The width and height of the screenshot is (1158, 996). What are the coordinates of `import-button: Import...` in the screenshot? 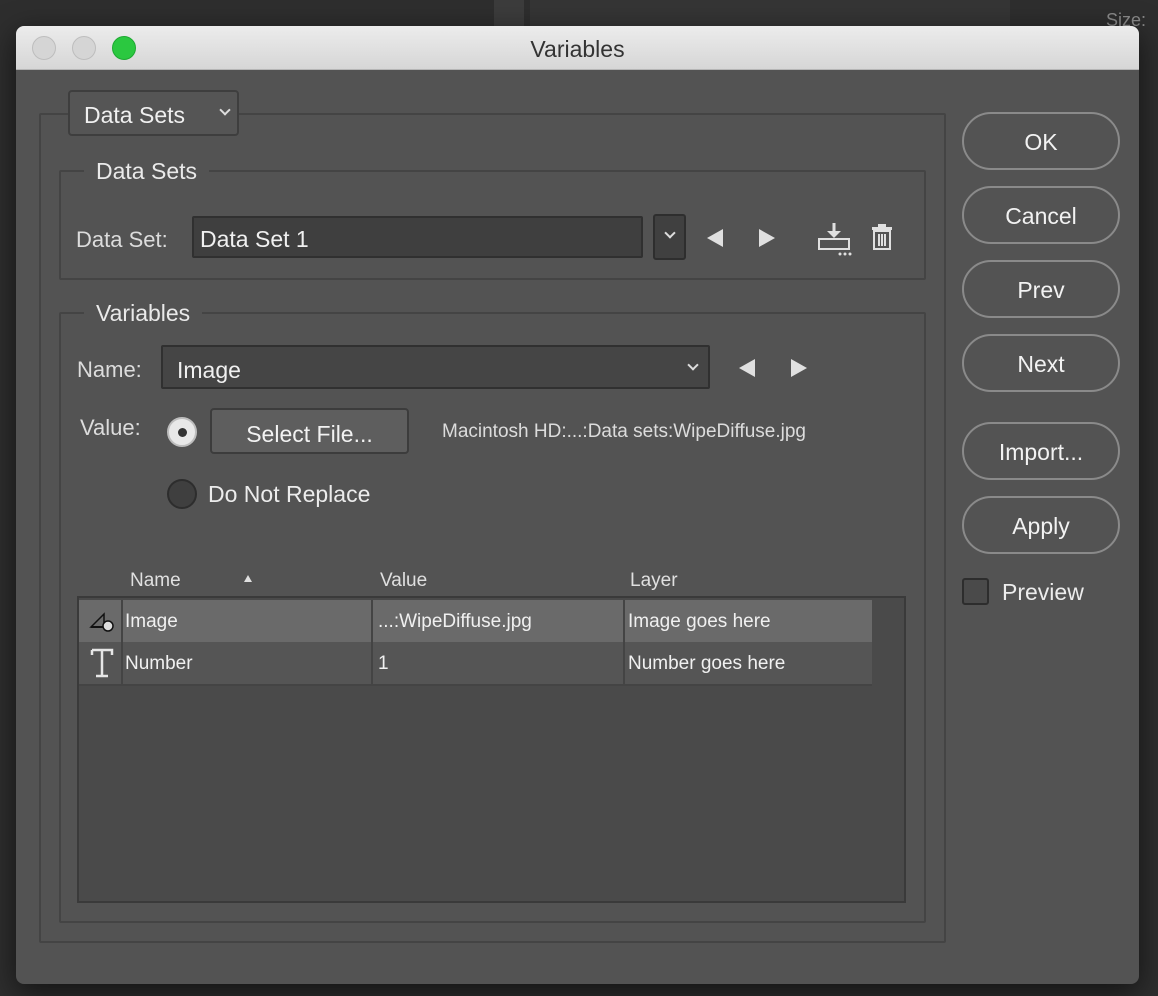 It's located at (1041, 451).